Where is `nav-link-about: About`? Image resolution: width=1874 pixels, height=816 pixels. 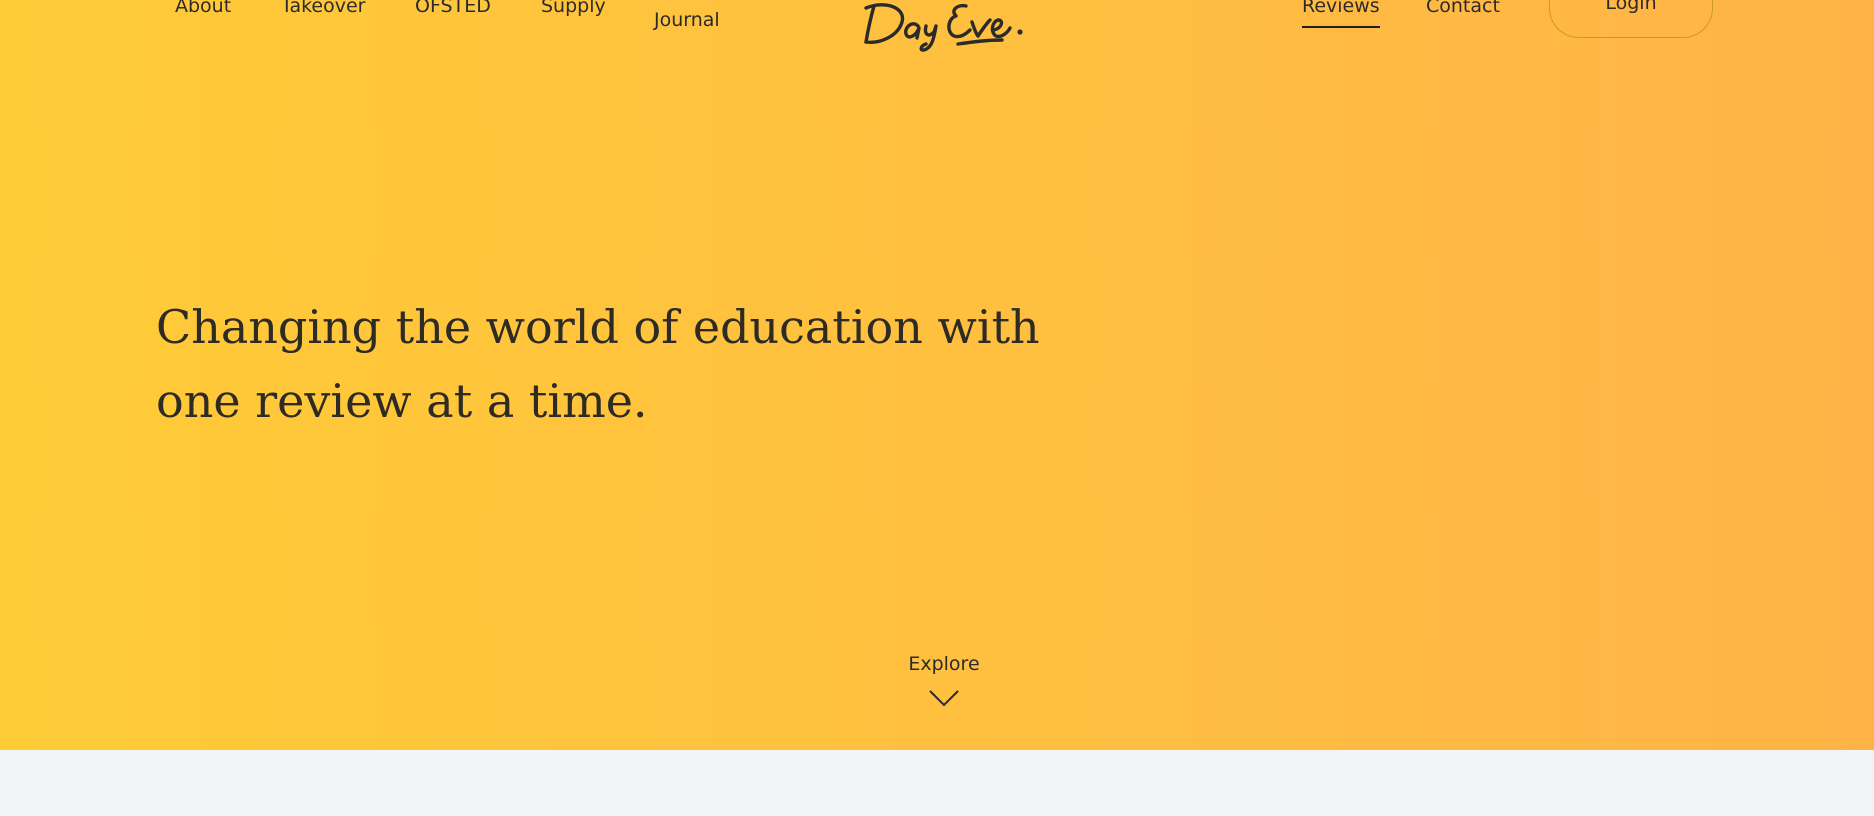 nav-link-about: About is located at coordinates (203, 9).